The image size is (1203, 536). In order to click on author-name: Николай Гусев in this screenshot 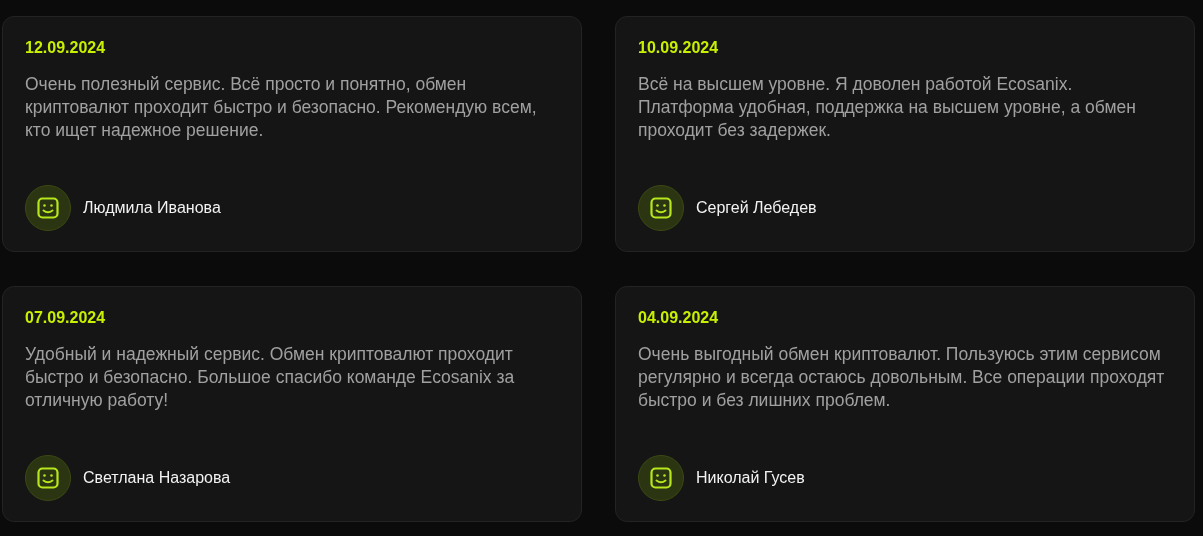, I will do `click(750, 478)`.